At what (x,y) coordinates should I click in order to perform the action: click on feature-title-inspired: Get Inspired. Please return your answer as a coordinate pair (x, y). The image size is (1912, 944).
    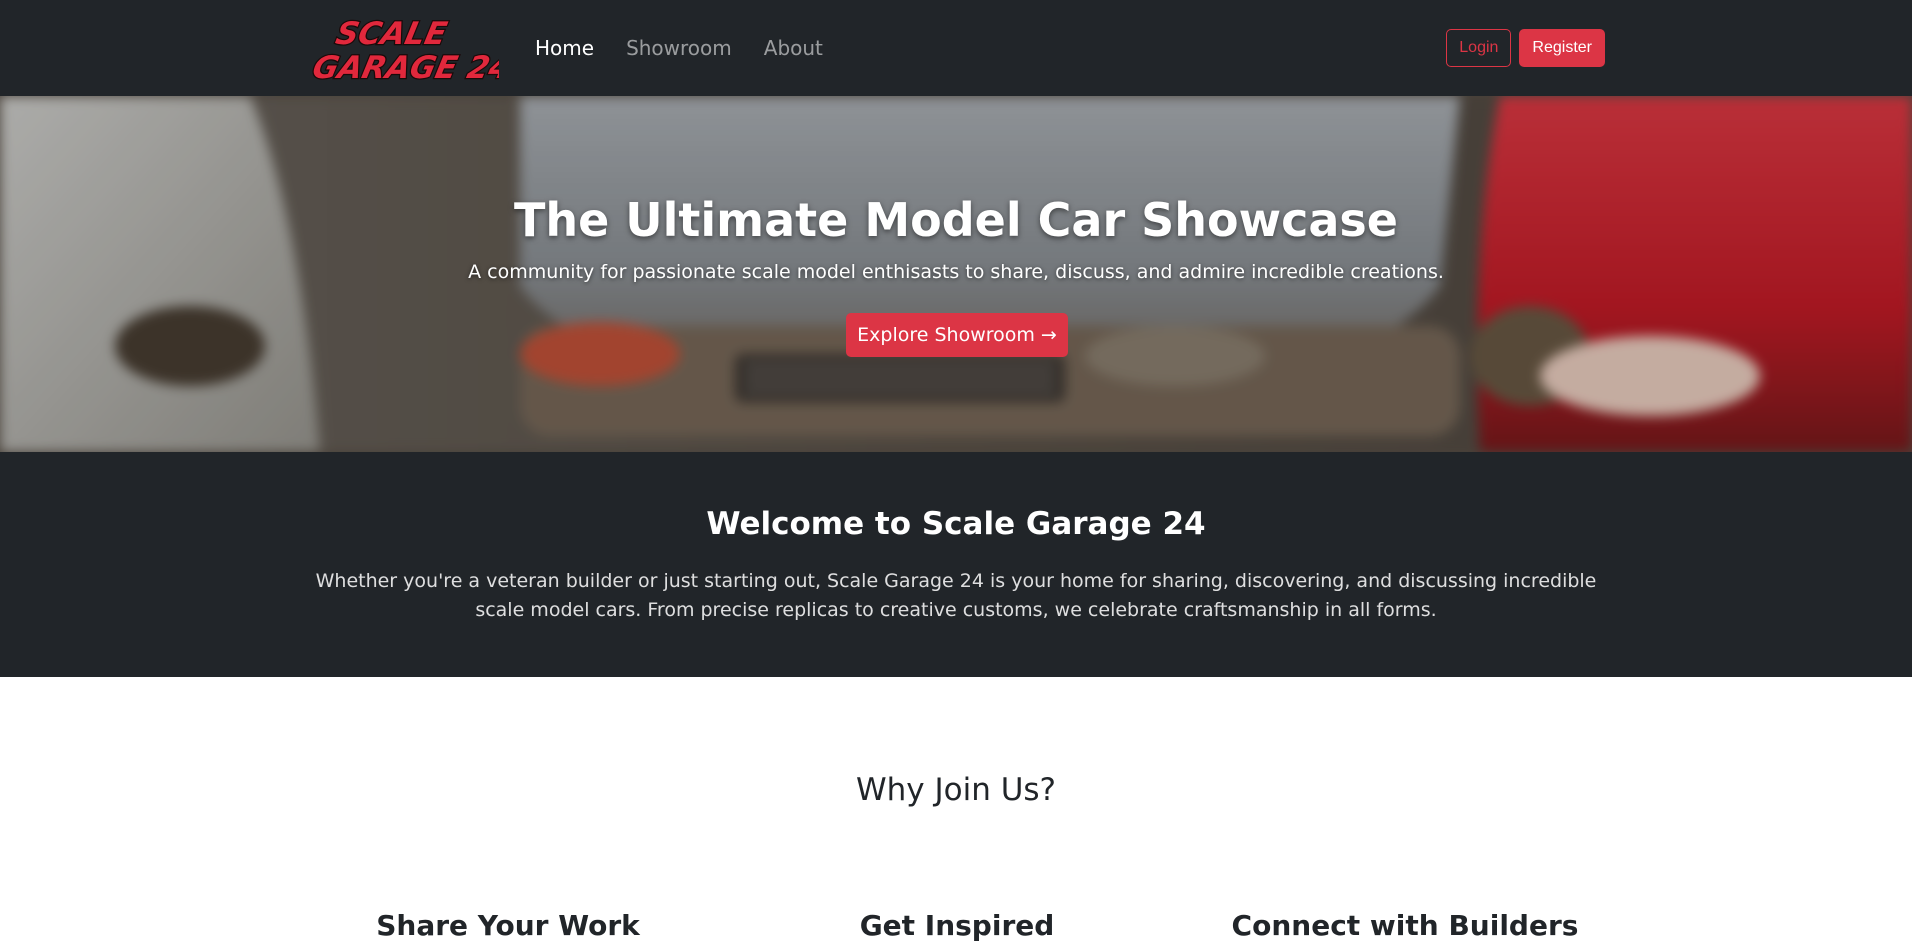
    Looking at the image, I should click on (957, 925).